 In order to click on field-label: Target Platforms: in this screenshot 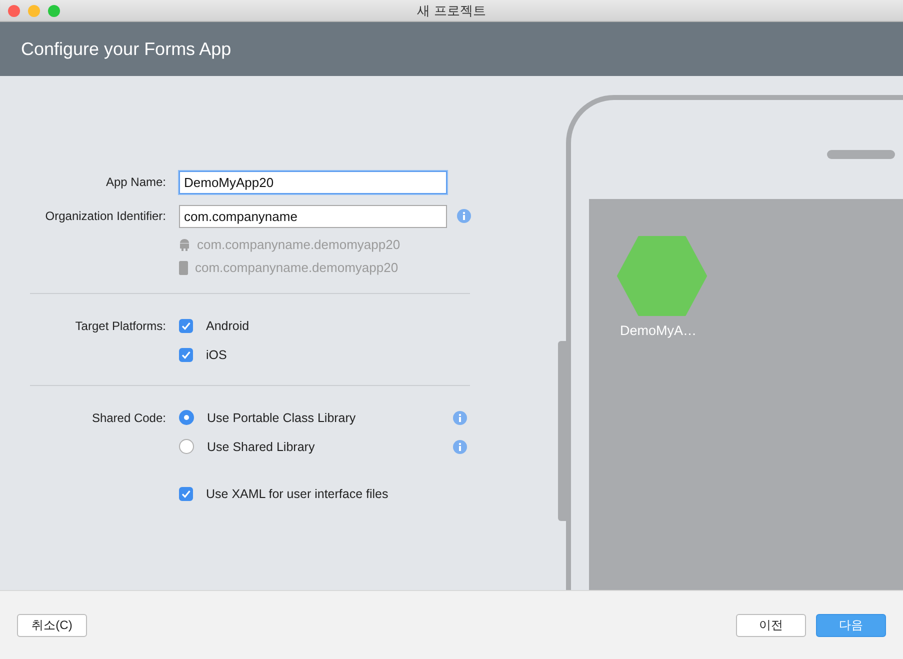, I will do `click(120, 325)`.